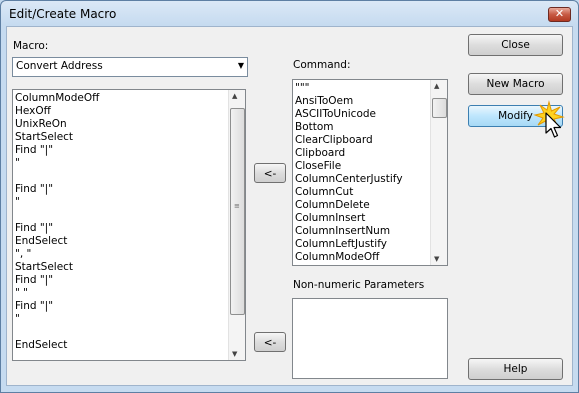 The height and width of the screenshot is (393, 579). I want to click on command-item: ASCIIToUnicode, so click(349, 114).